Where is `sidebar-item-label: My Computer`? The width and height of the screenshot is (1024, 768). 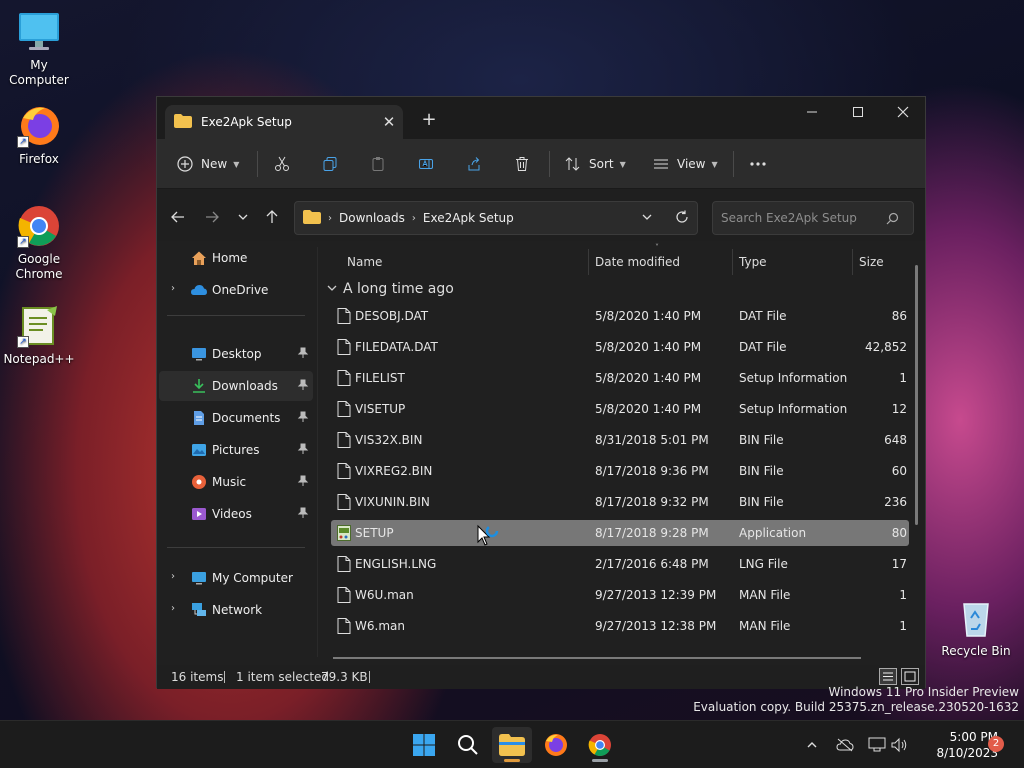 sidebar-item-label: My Computer is located at coordinates (252, 578).